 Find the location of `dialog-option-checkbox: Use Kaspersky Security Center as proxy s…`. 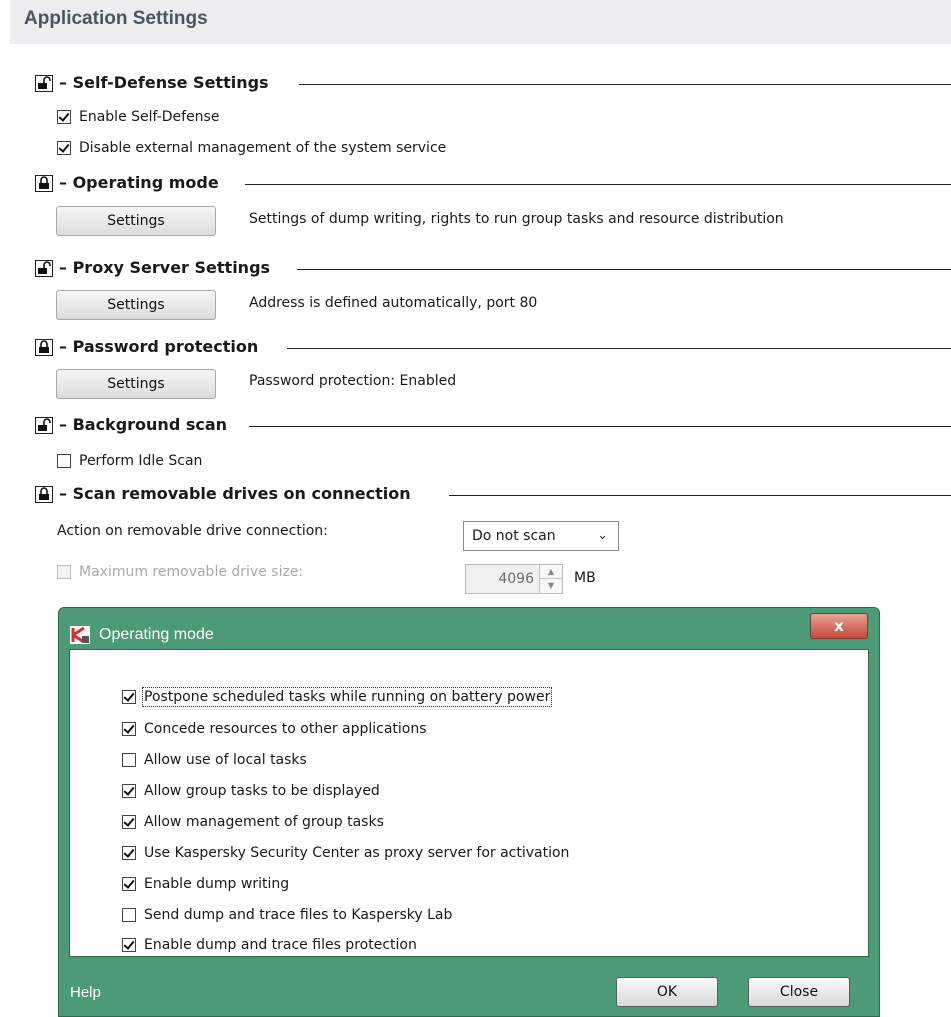

dialog-option-checkbox: Use Kaspersky Security Center as proxy s… is located at coordinates (345, 853).